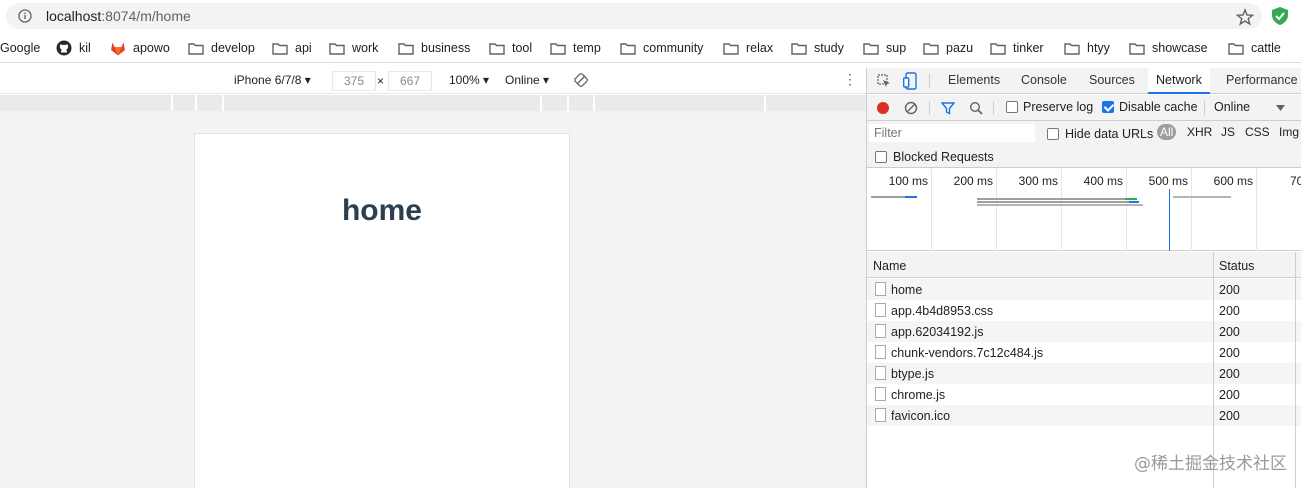 The image size is (1301, 488). What do you see at coordinates (967, 353) in the screenshot?
I see `request-name: chunk-vendors.7c12c484.js` at bounding box center [967, 353].